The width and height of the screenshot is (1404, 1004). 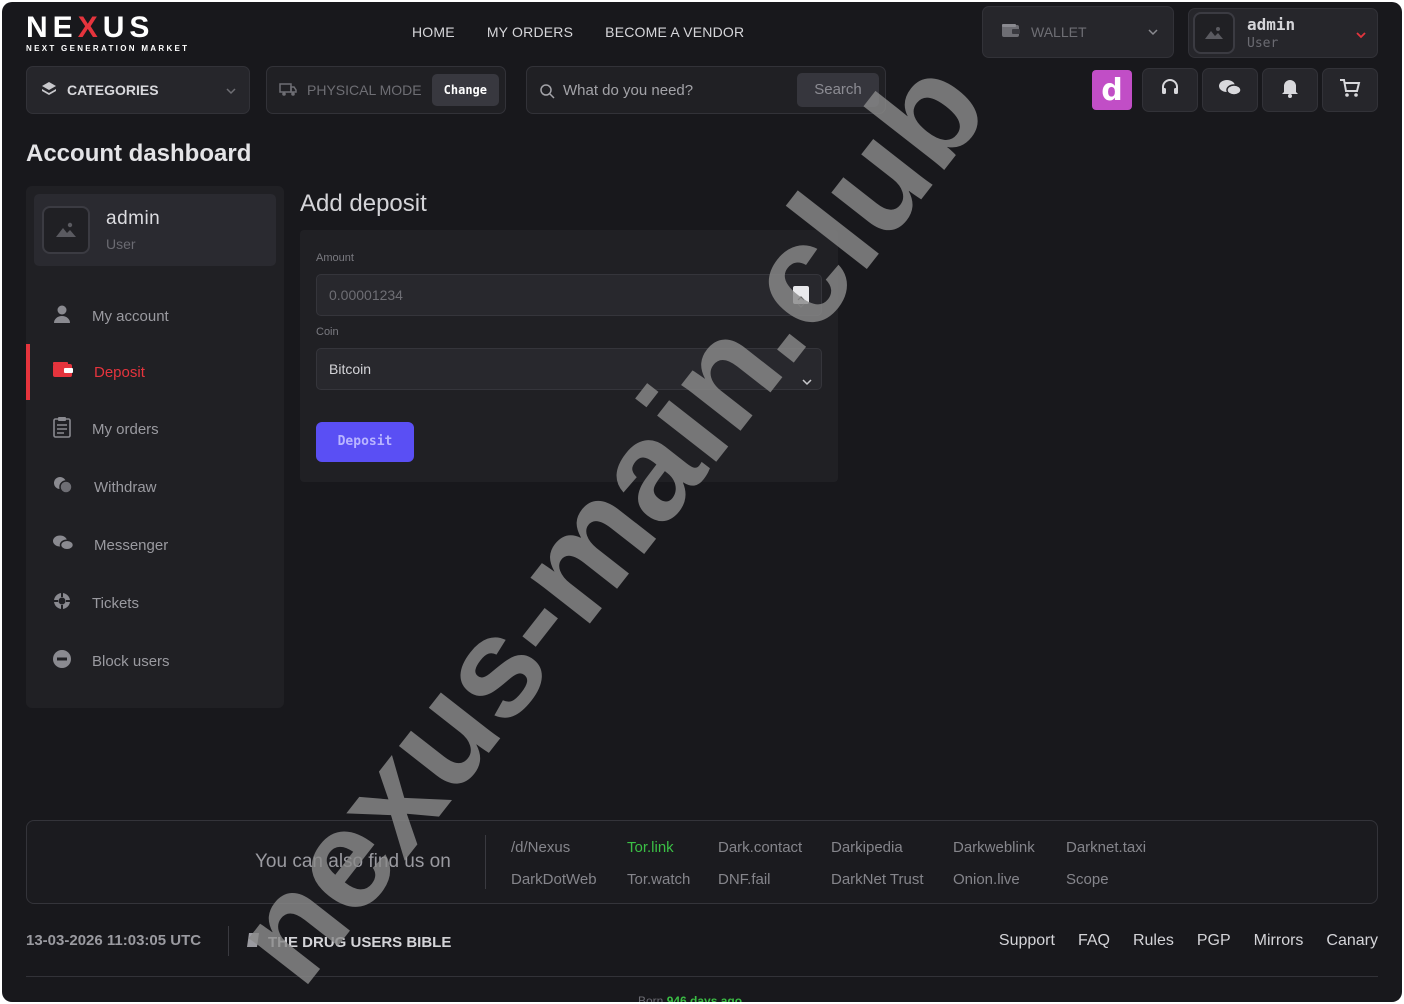 I want to click on support-button, so click(x=1170, y=90).